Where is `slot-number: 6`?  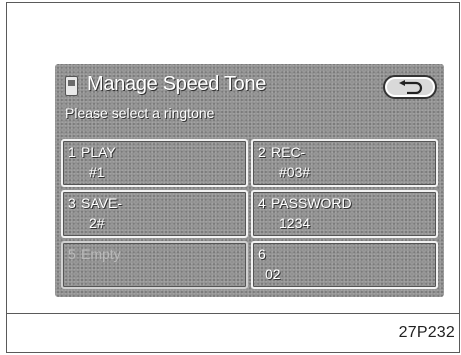
slot-number: 6 is located at coordinates (262, 254).